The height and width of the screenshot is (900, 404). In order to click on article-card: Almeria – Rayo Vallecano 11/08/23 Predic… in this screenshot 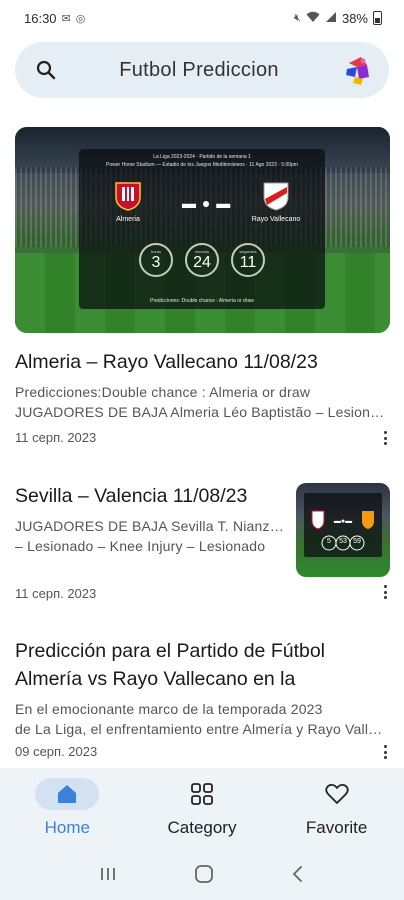, I will do `click(202, 396)`.